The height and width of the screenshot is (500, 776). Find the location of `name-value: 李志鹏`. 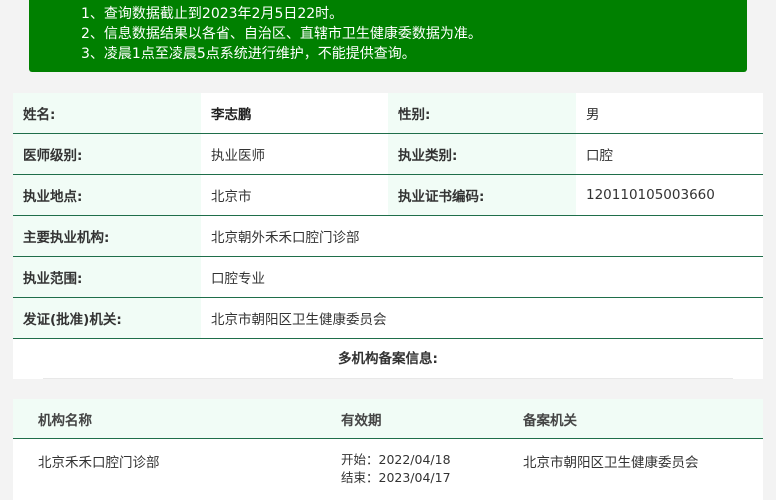

name-value: 李志鹏 is located at coordinates (294, 113).